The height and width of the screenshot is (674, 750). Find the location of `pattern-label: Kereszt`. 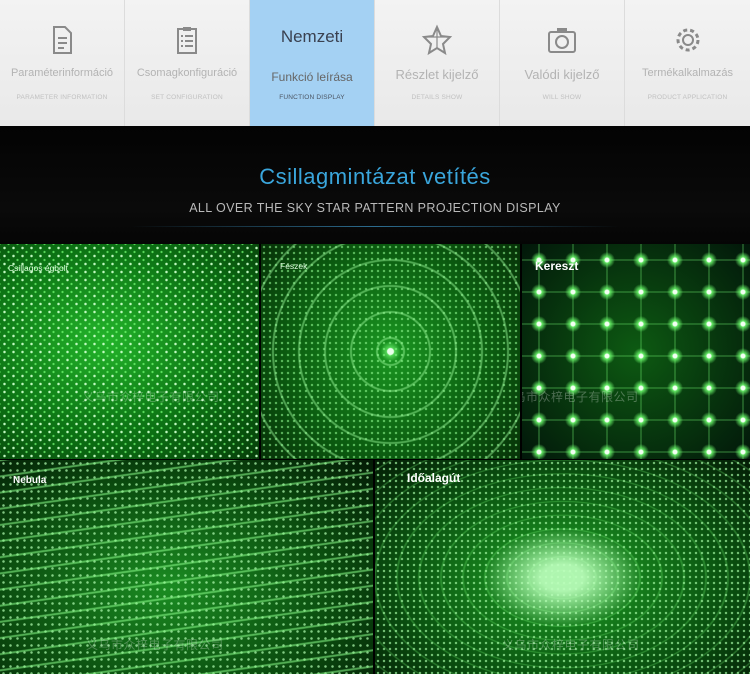

pattern-label: Kereszt is located at coordinates (557, 266).